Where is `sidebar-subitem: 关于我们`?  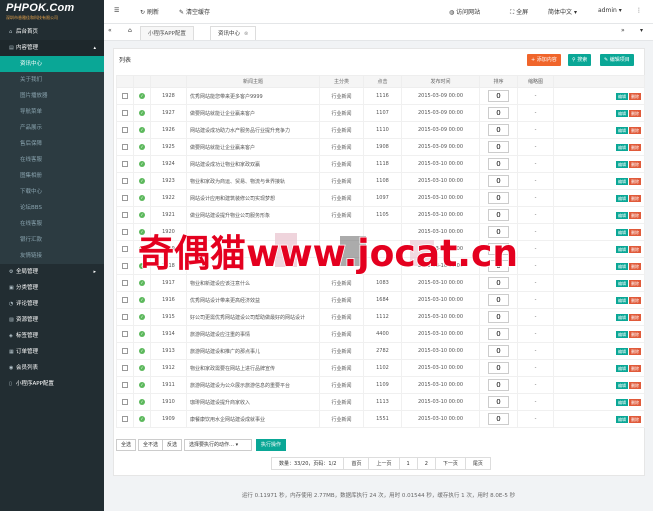
sidebar-subitem: 关于我们 is located at coordinates (52, 80).